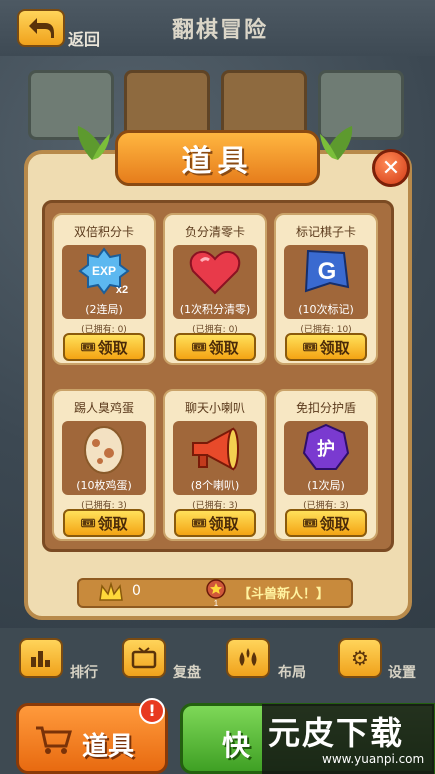  I want to click on leaderboard-button, so click(41, 658).